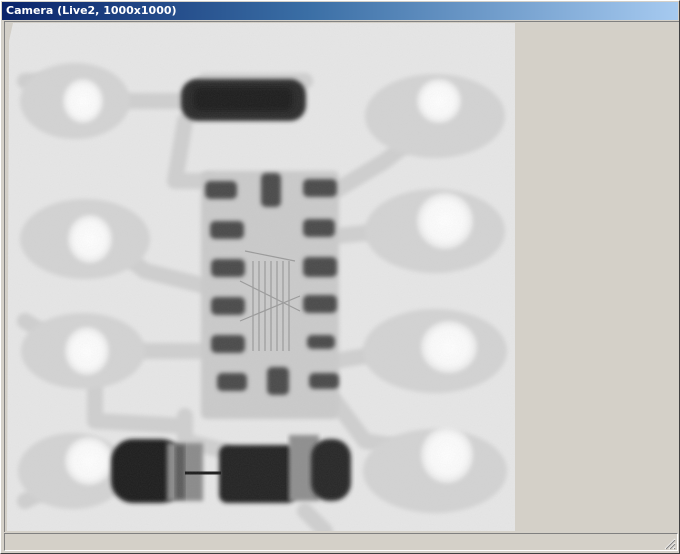  What do you see at coordinates (670, 544) in the screenshot?
I see `resize-grip-icon` at bounding box center [670, 544].